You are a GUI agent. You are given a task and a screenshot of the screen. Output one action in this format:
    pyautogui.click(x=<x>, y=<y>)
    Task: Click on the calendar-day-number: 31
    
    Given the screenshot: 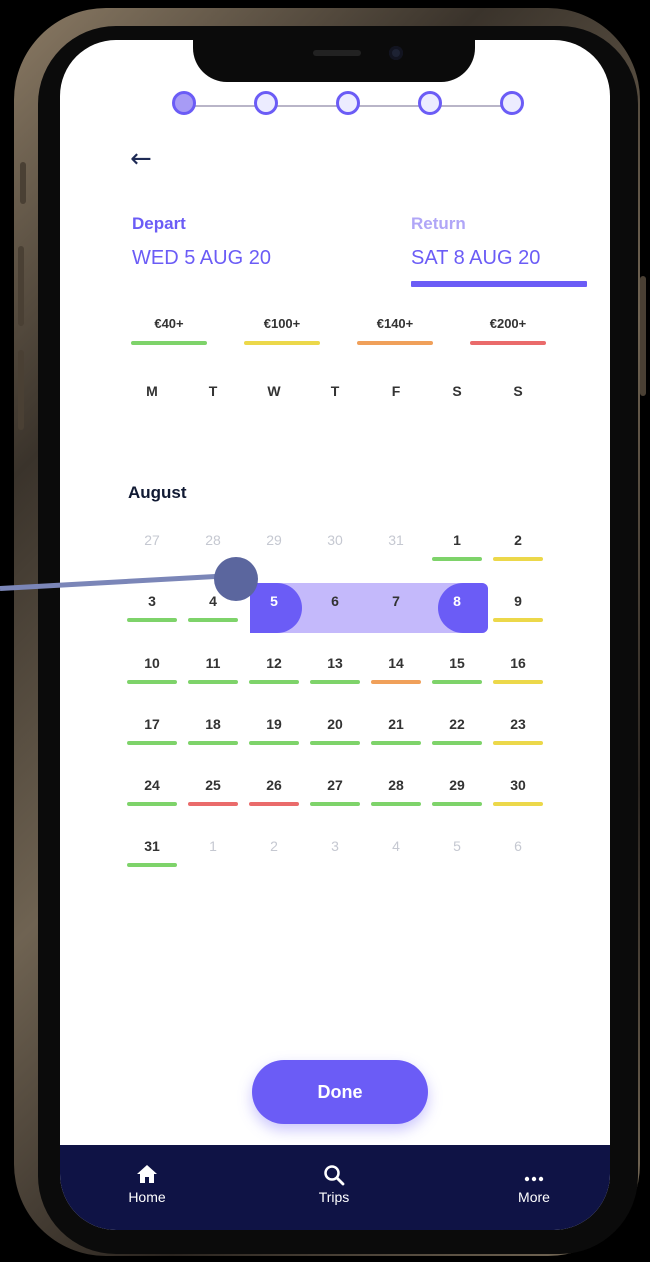 What is the action you would take?
    pyautogui.click(x=396, y=540)
    